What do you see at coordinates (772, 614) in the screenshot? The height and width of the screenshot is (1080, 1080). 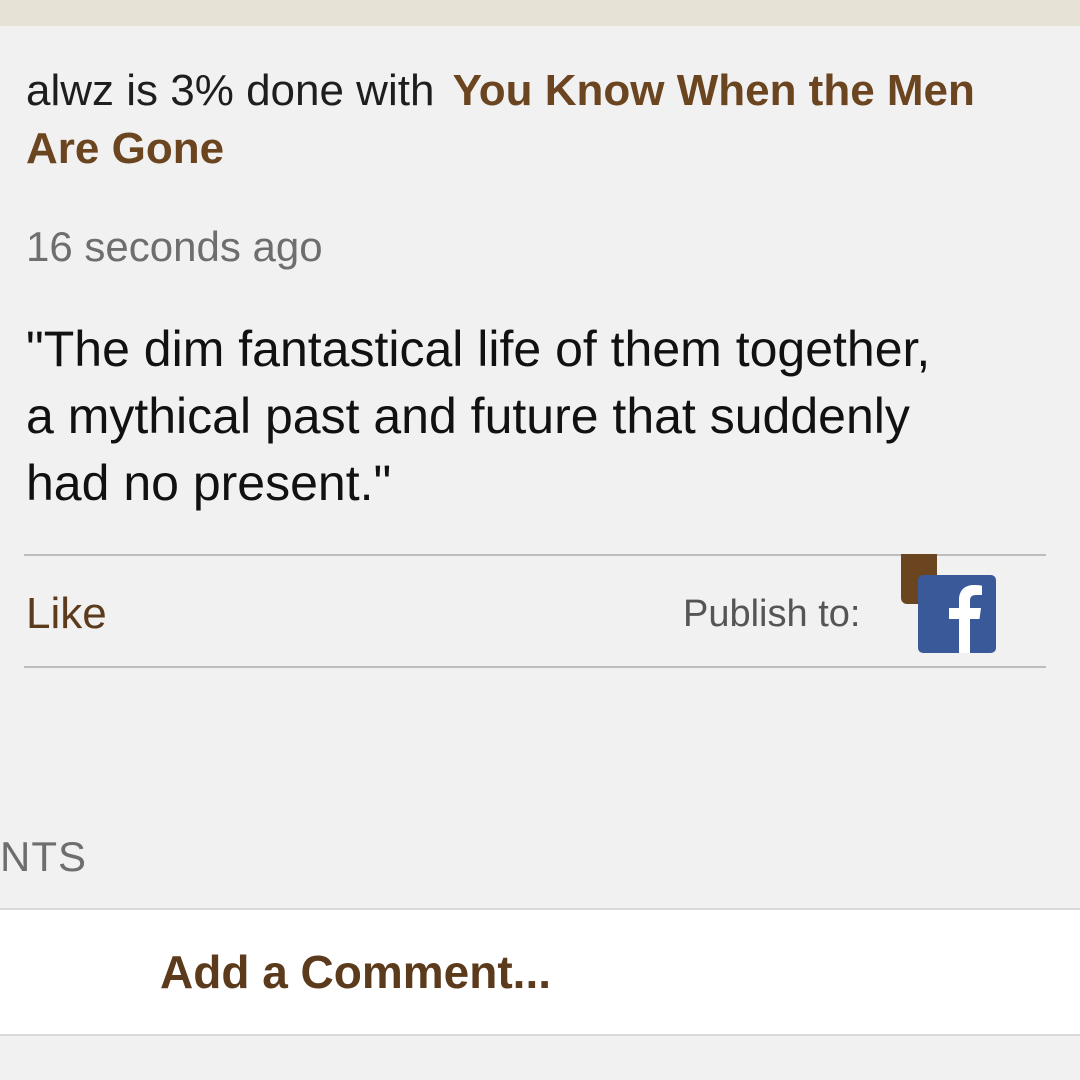 I see `publish-to-label: Publish to:` at bounding box center [772, 614].